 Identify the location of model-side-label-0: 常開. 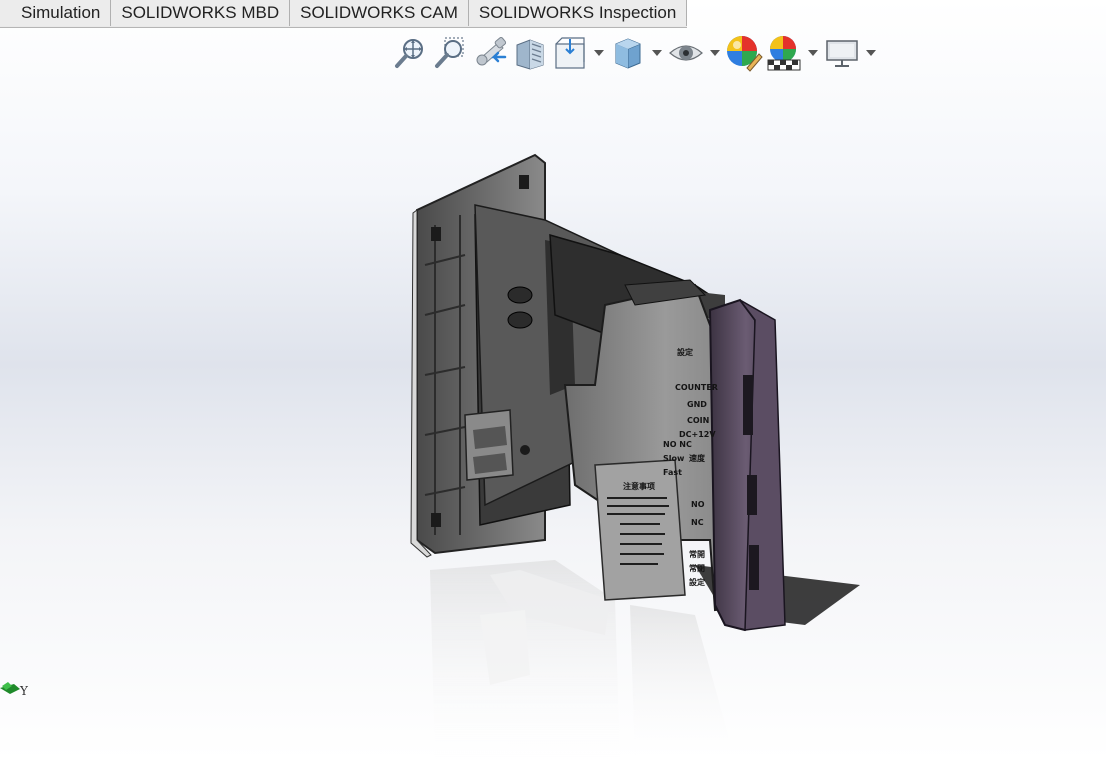
(697, 554).